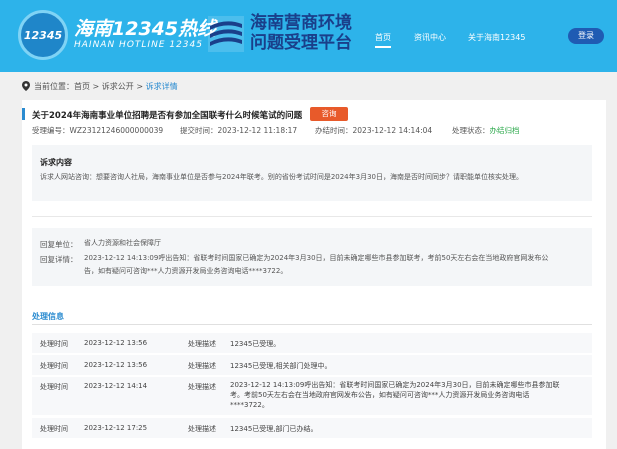 The image size is (617, 449). Describe the element at coordinates (239, 130) in the screenshot. I see `meta-submit-time: 提交时间：2023-12-12 11:18:17` at that location.